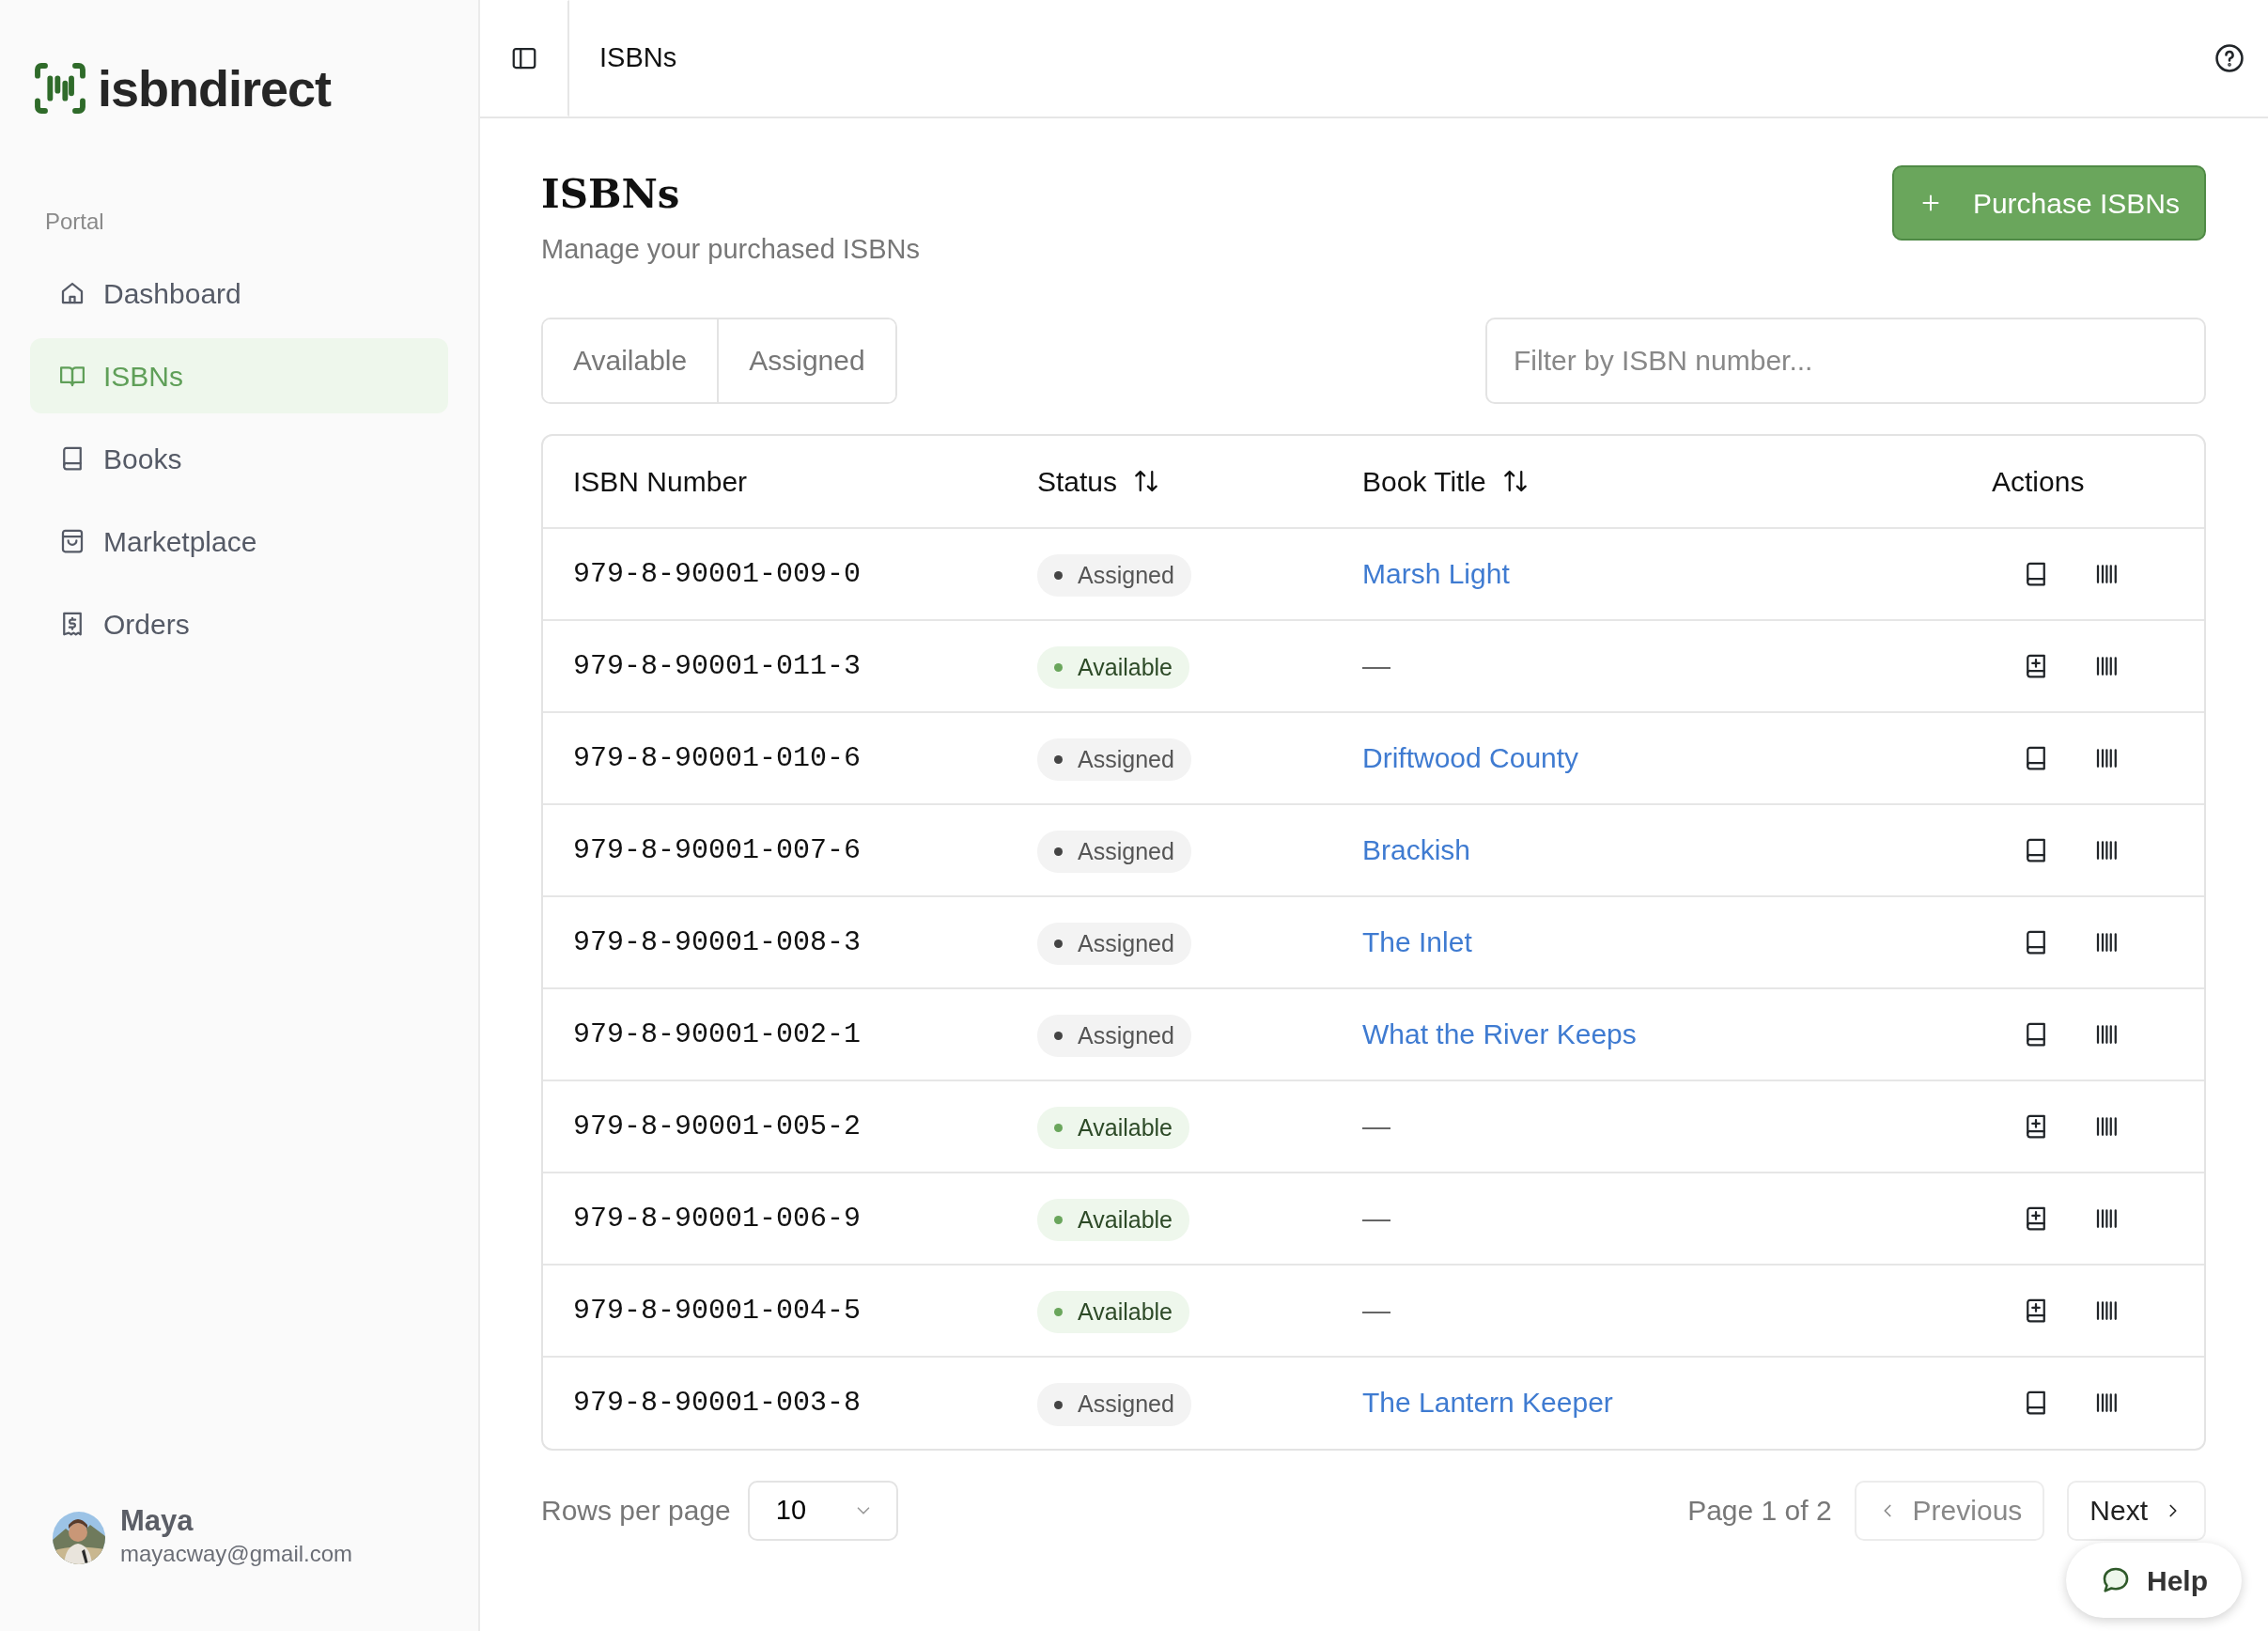 This screenshot has height=1631, width=2268. What do you see at coordinates (215, 88) in the screenshot?
I see `logo-text: isbndirect` at bounding box center [215, 88].